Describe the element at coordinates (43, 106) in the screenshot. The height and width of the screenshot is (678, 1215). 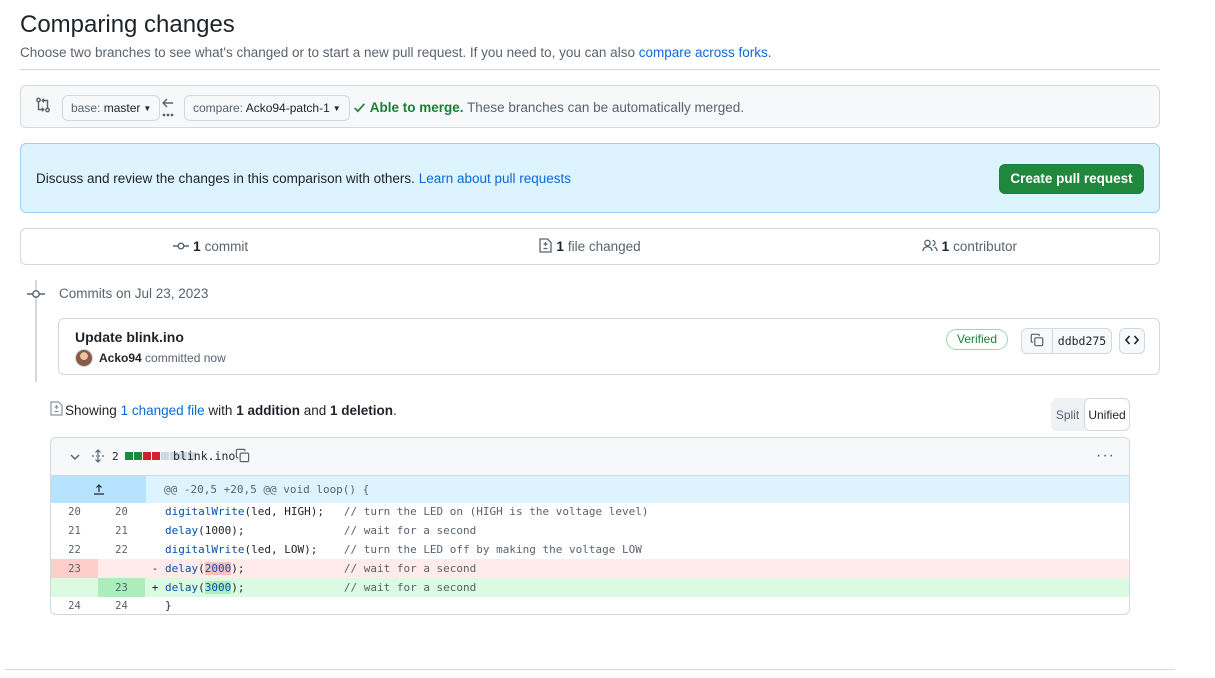
I see `git-compare-icon` at that location.